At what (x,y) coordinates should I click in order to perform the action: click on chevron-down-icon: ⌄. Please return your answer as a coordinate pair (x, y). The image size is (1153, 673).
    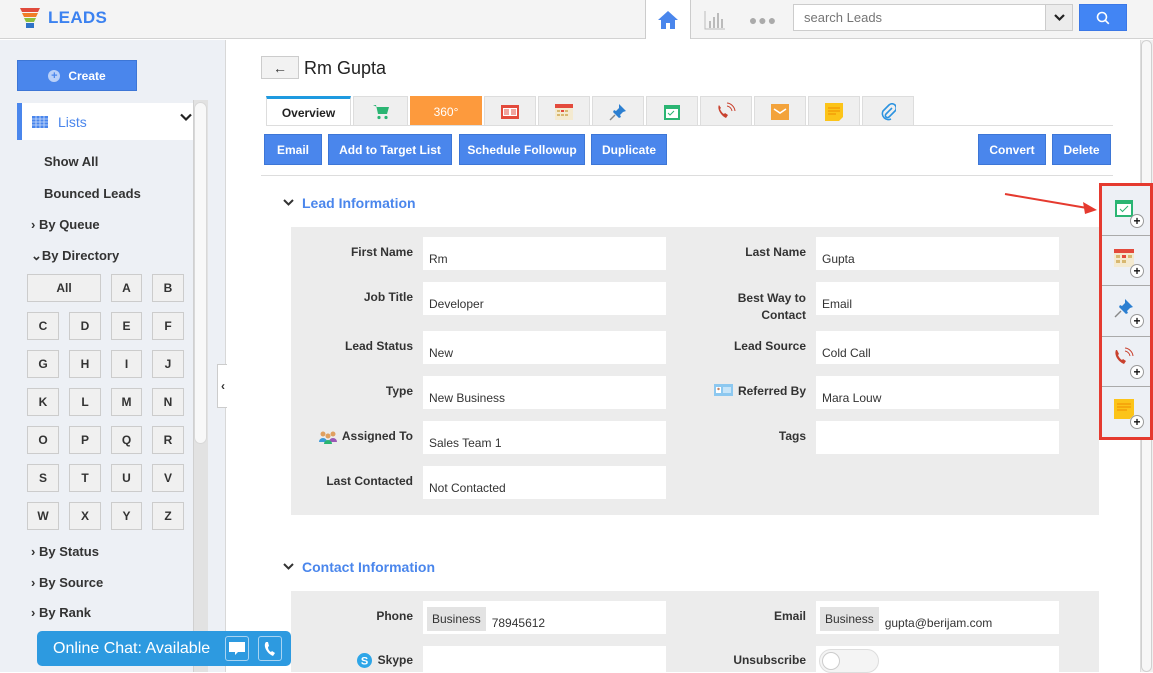
    Looking at the image, I should click on (36, 255).